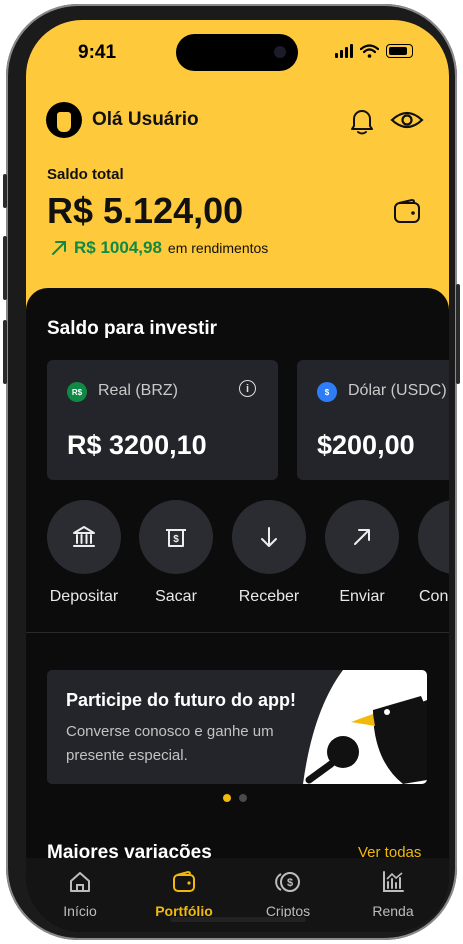 The image size is (463, 944). What do you see at coordinates (344, 51) in the screenshot?
I see `signal-icon` at bounding box center [344, 51].